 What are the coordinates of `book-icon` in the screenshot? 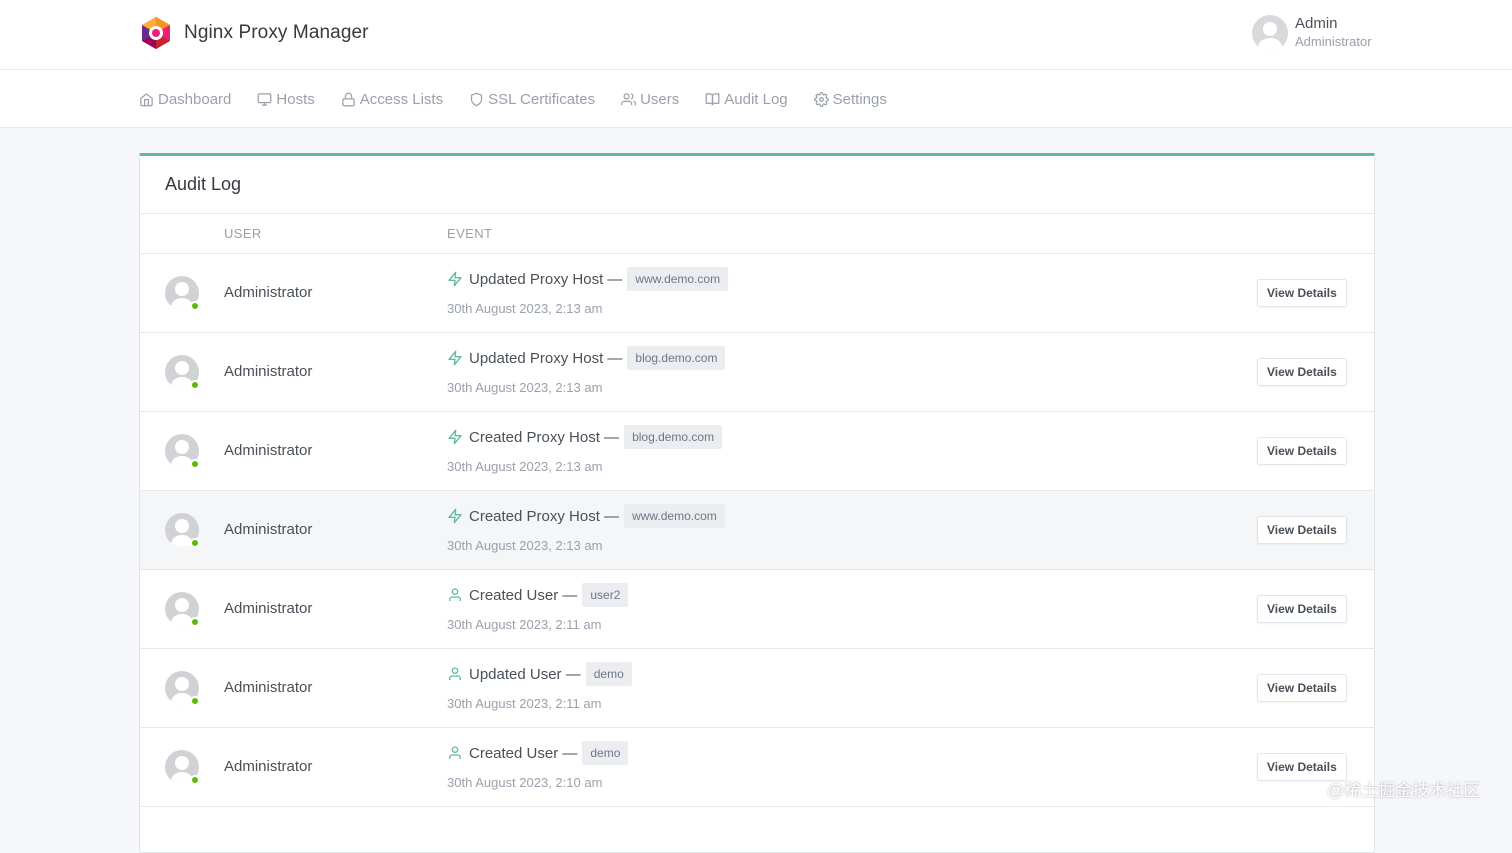 It's located at (712, 98).